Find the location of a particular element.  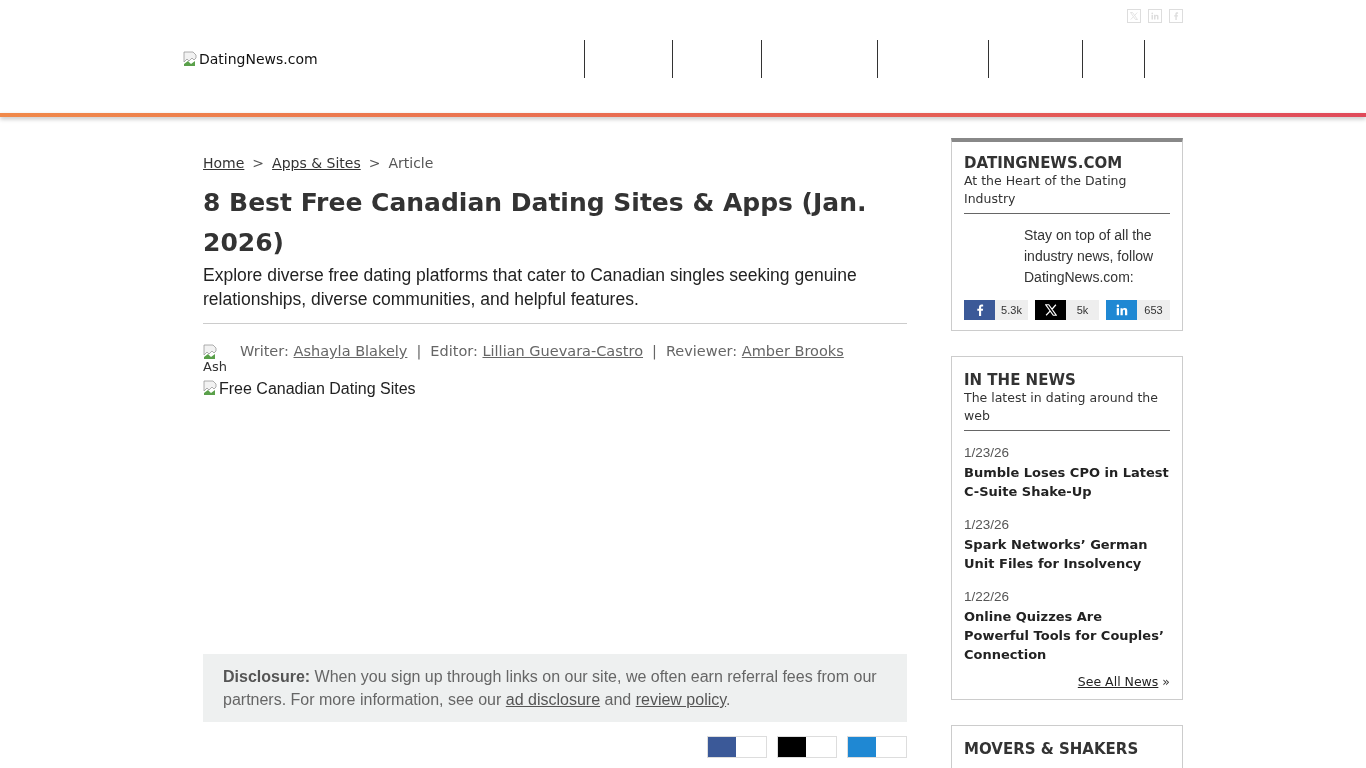

news-headline: Online Quizzes Are Powerful Tools for Couples’ Connection is located at coordinates (1067, 635).